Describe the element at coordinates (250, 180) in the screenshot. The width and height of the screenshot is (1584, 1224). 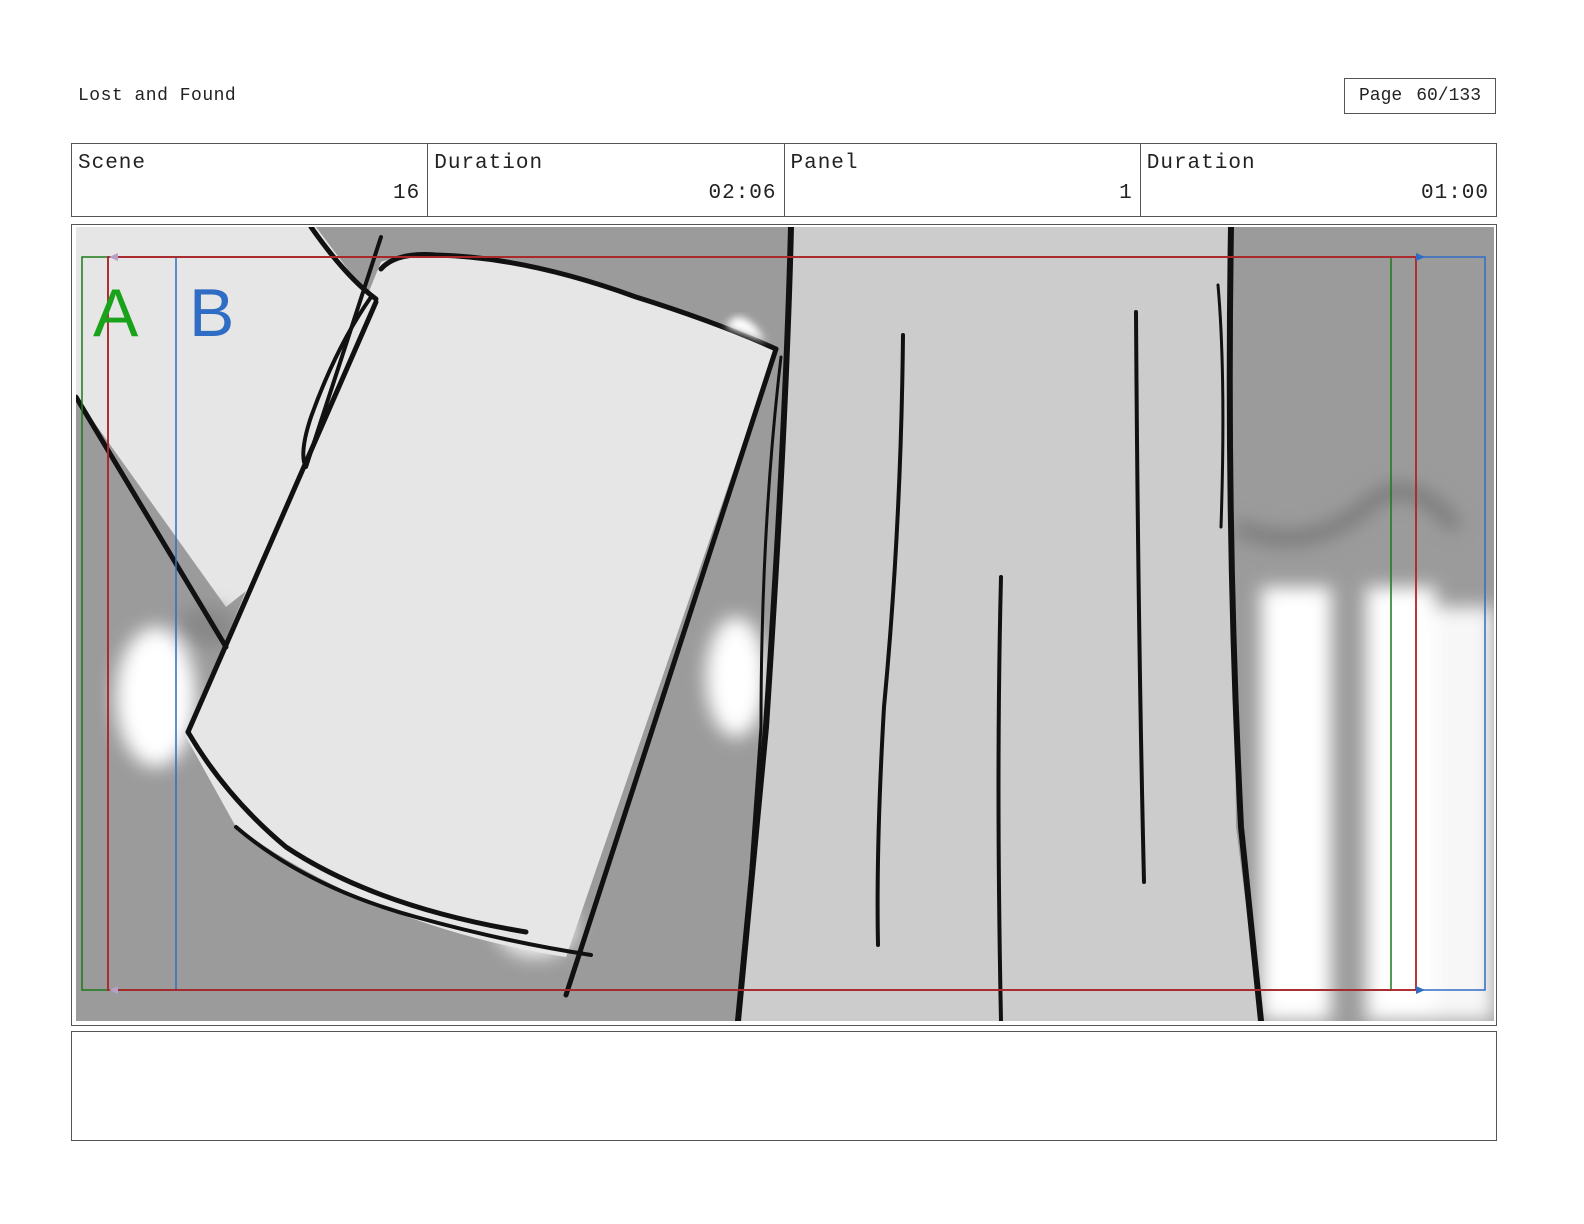
I see `scene-cell: Scene 16` at that location.